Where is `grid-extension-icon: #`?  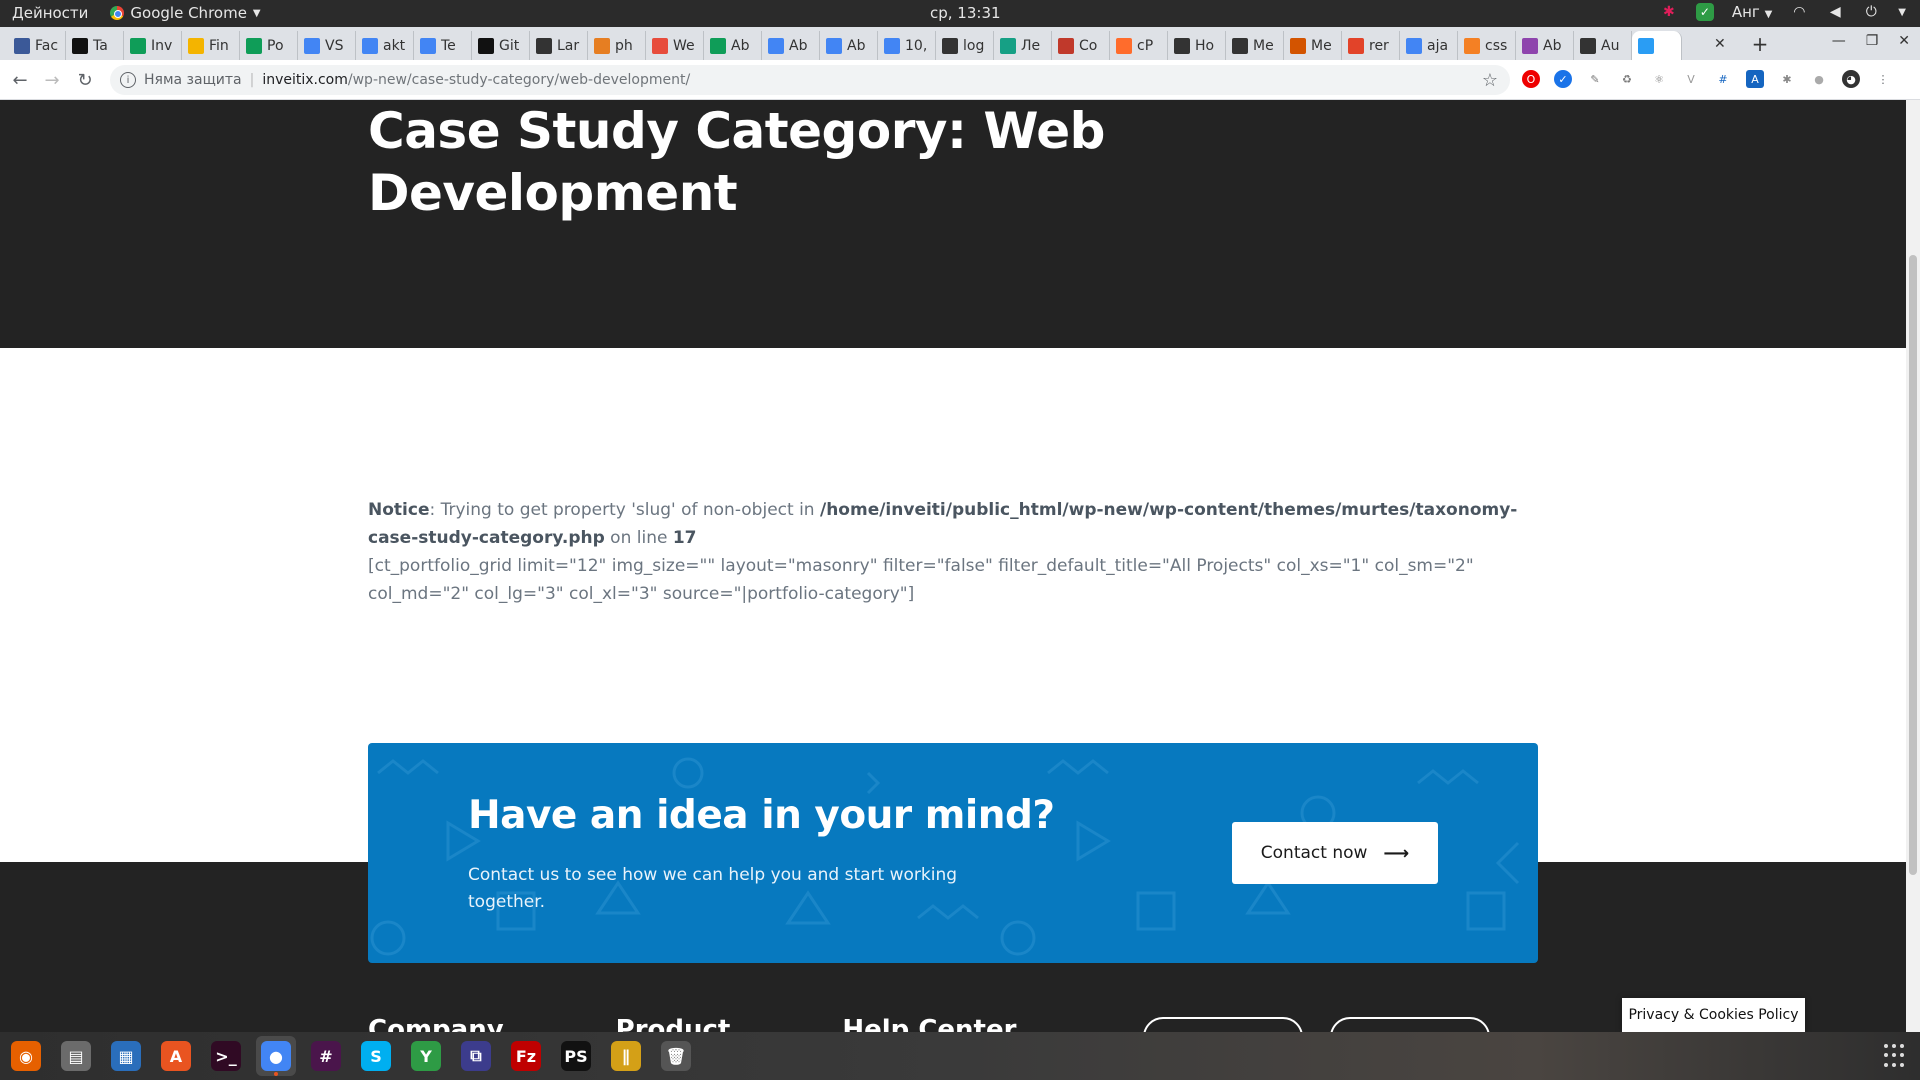 grid-extension-icon: # is located at coordinates (1723, 79).